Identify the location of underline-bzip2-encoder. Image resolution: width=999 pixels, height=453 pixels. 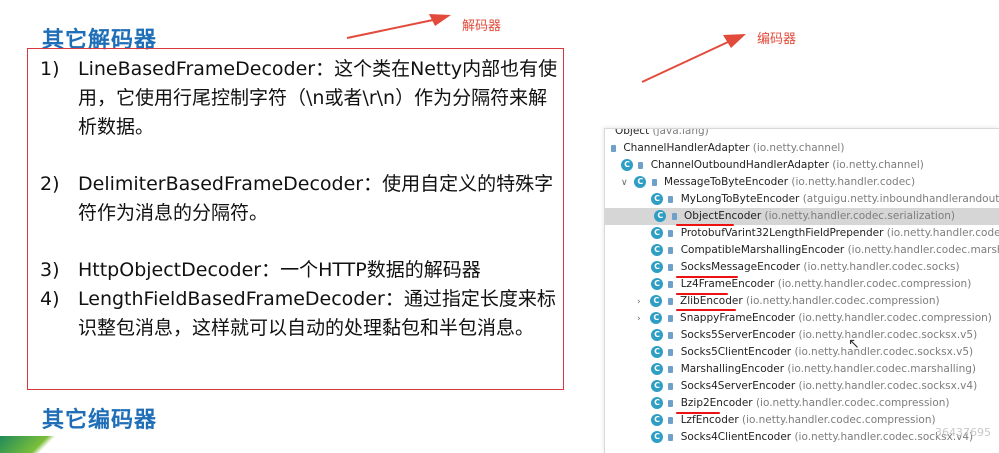
(698, 413).